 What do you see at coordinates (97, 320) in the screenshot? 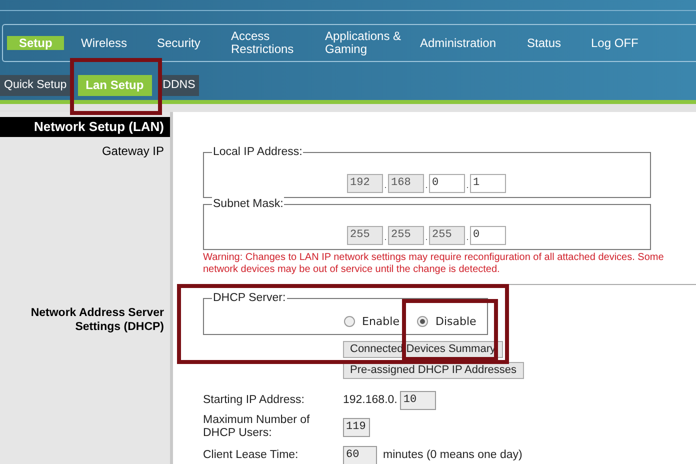
I see `section-label: Network Address Server Settings (DHCP)` at bounding box center [97, 320].